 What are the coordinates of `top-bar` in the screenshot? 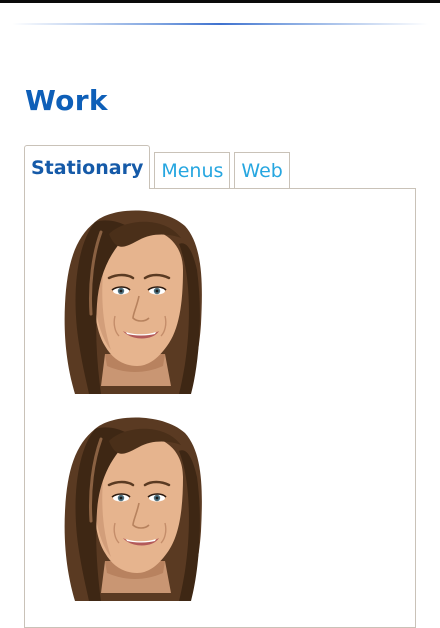 It's located at (220, 1).